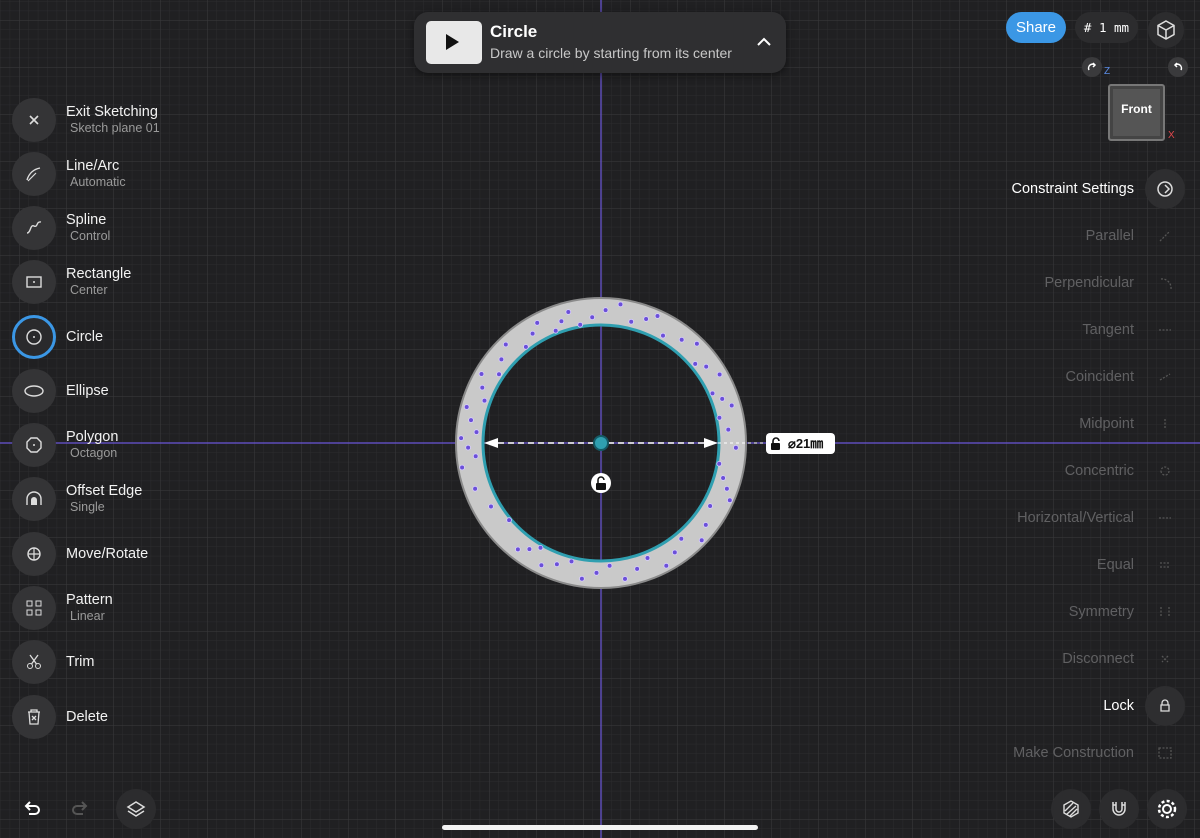  I want to click on tool-pattern: Pattern Linear, so click(117, 608).